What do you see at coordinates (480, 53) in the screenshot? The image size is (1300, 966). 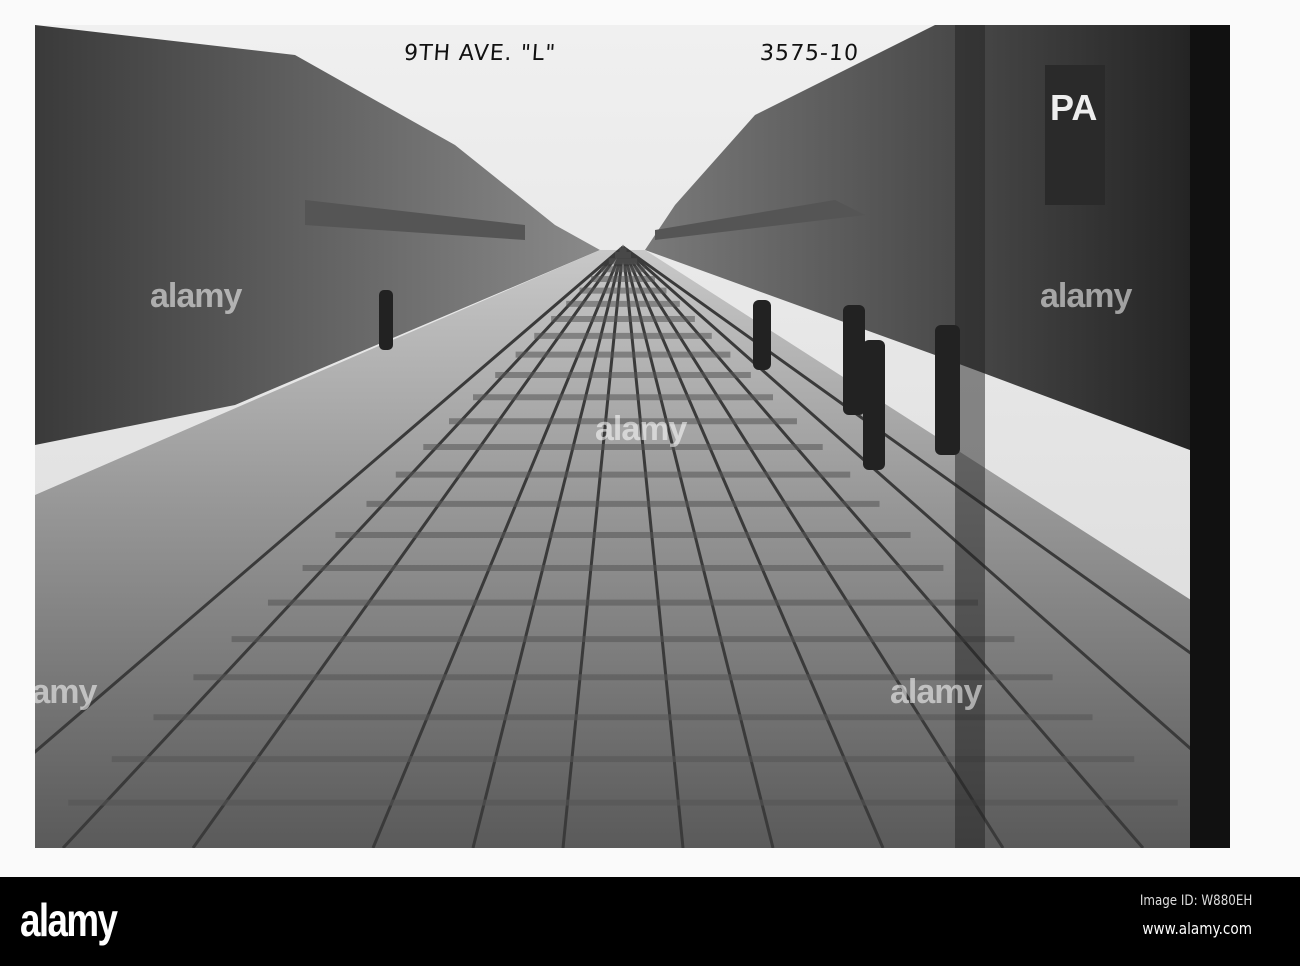 I see `caption-left: 9TH AVE. "L"` at bounding box center [480, 53].